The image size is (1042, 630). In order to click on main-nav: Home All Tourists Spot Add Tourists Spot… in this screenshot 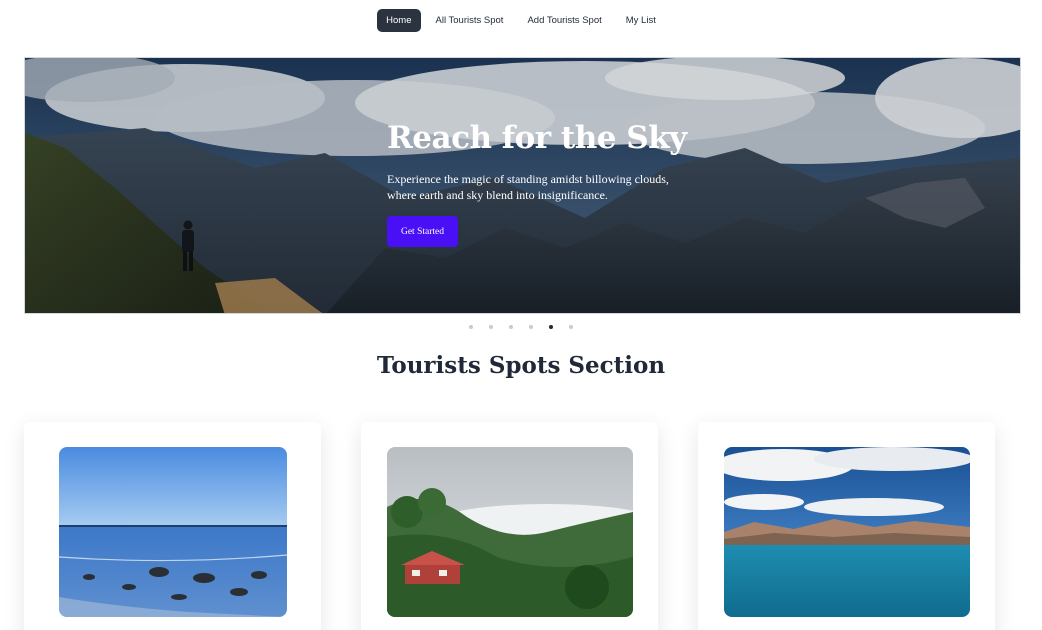, I will do `click(521, 20)`.